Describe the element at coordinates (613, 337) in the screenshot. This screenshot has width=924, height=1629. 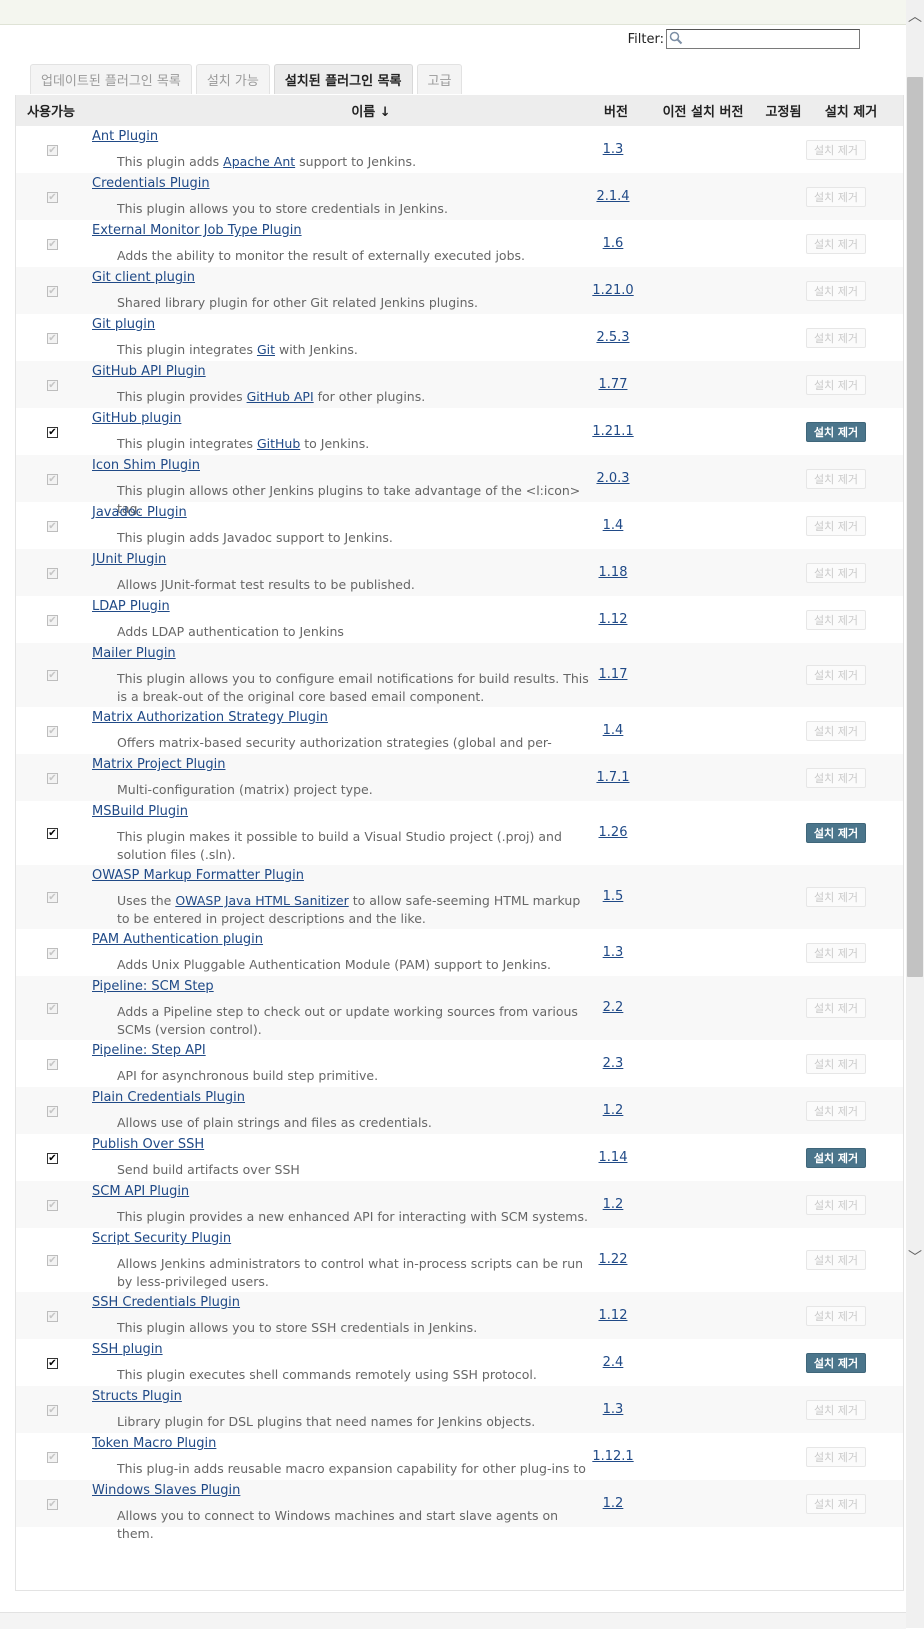
I see `plugin-version-link: 2.5.3` at that location.